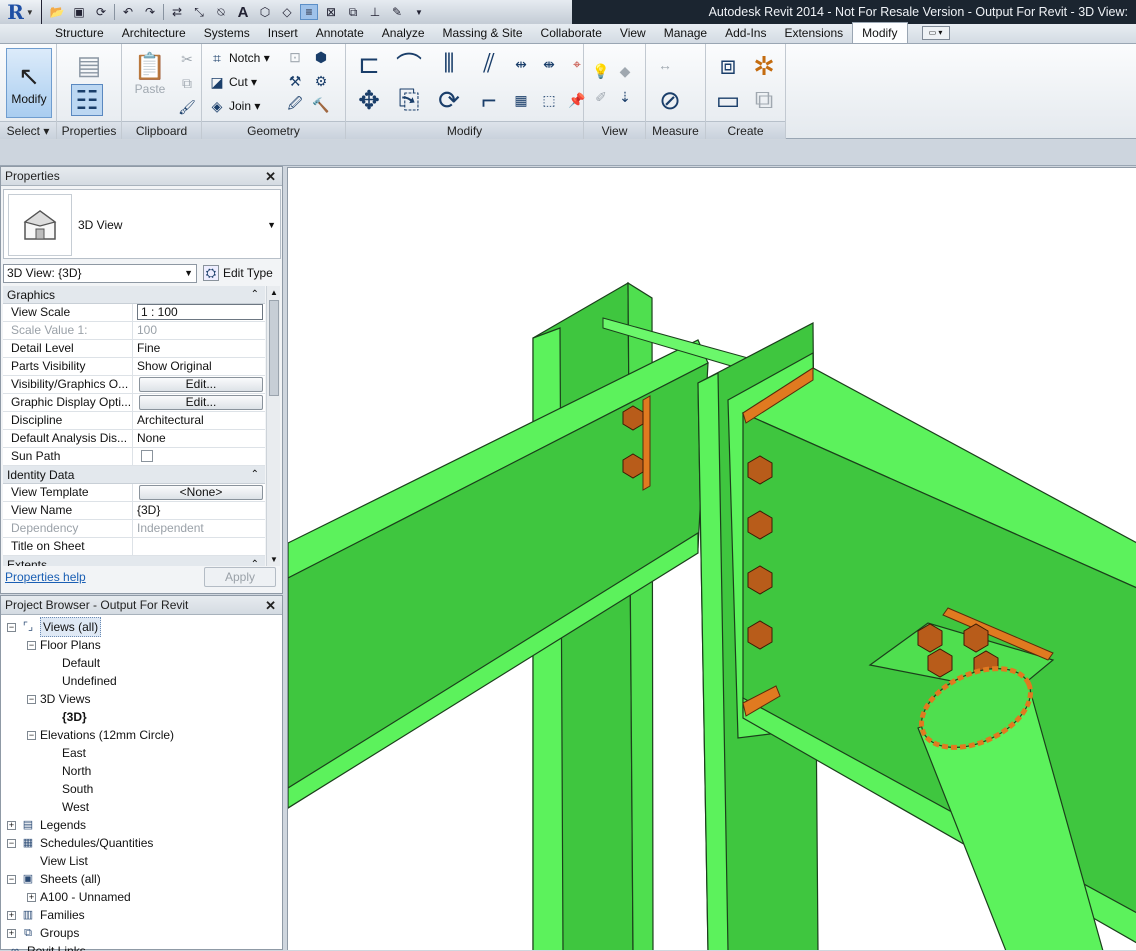  I want to click on wall-join-icon: ⬢, so click(321, 57).